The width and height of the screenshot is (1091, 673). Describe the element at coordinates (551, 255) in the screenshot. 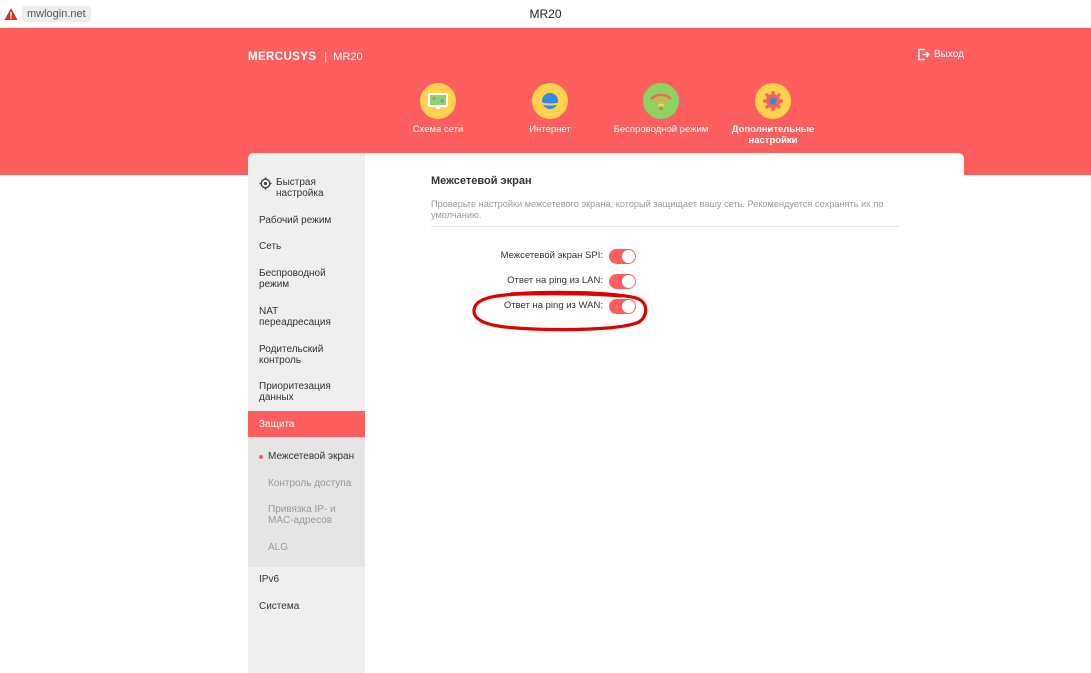

I see `setting-label: Межсетевой экран SPI:` at that location.